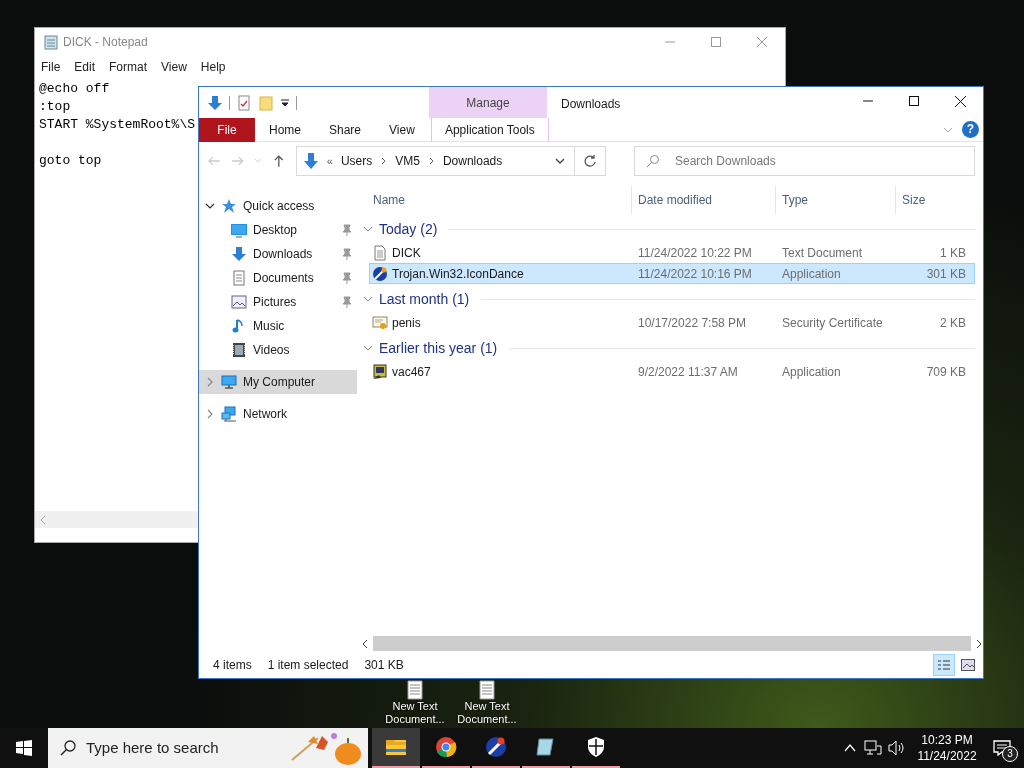  I want to click on nav-item: My Computer, so click(278, 382).